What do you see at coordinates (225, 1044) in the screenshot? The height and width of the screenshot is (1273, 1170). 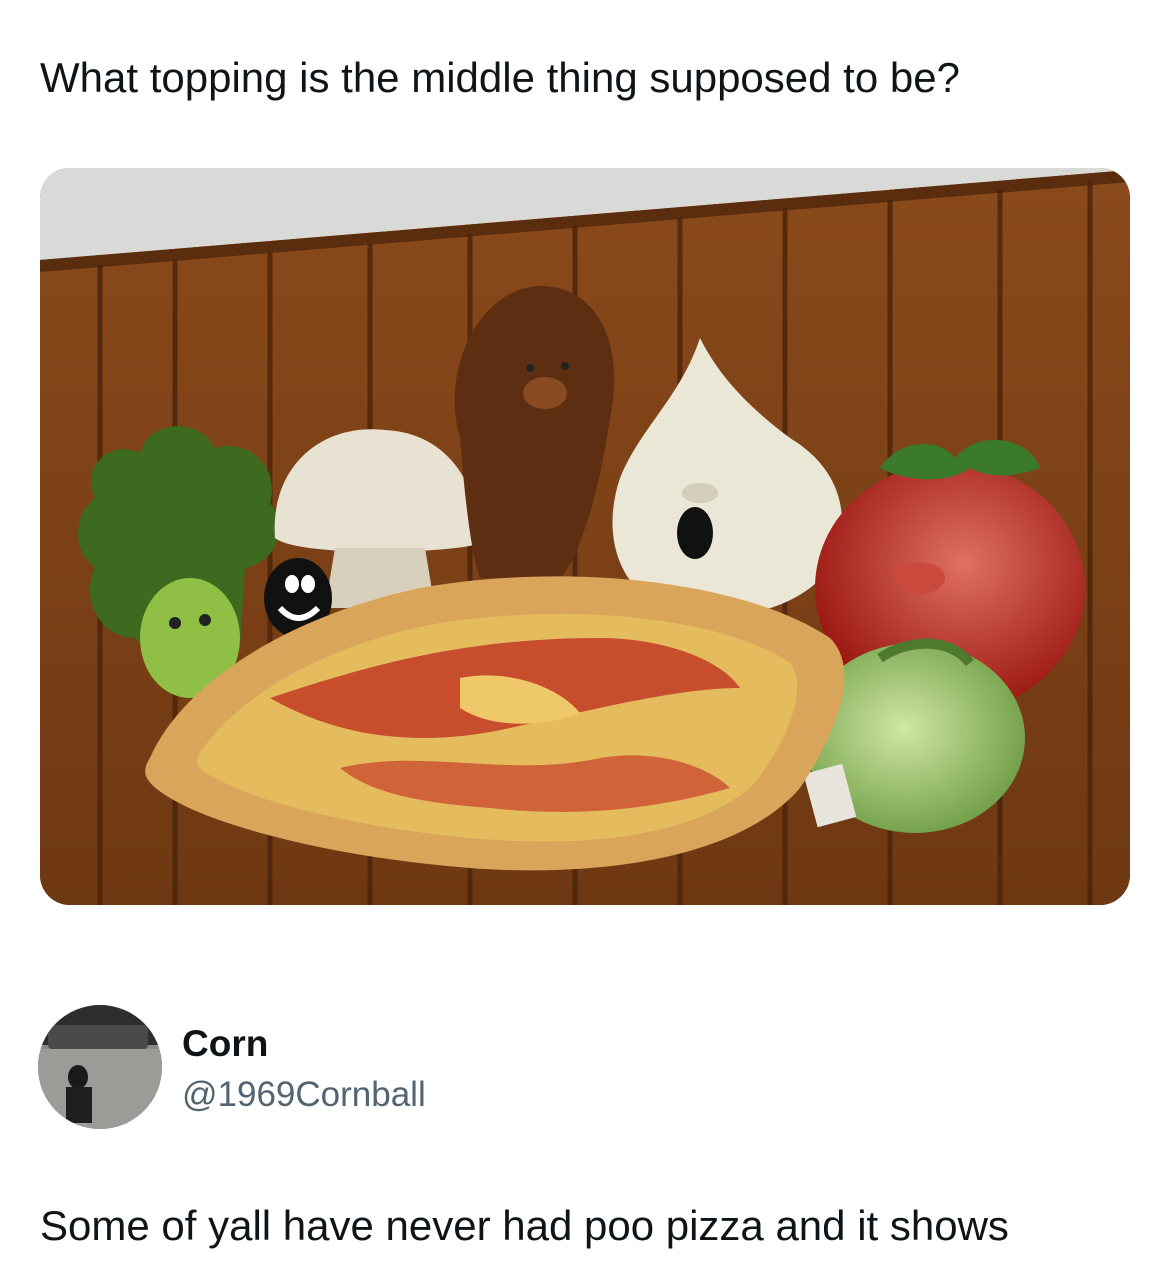 I see `author-display-name: Corn` at bounding box center [225, 1044].